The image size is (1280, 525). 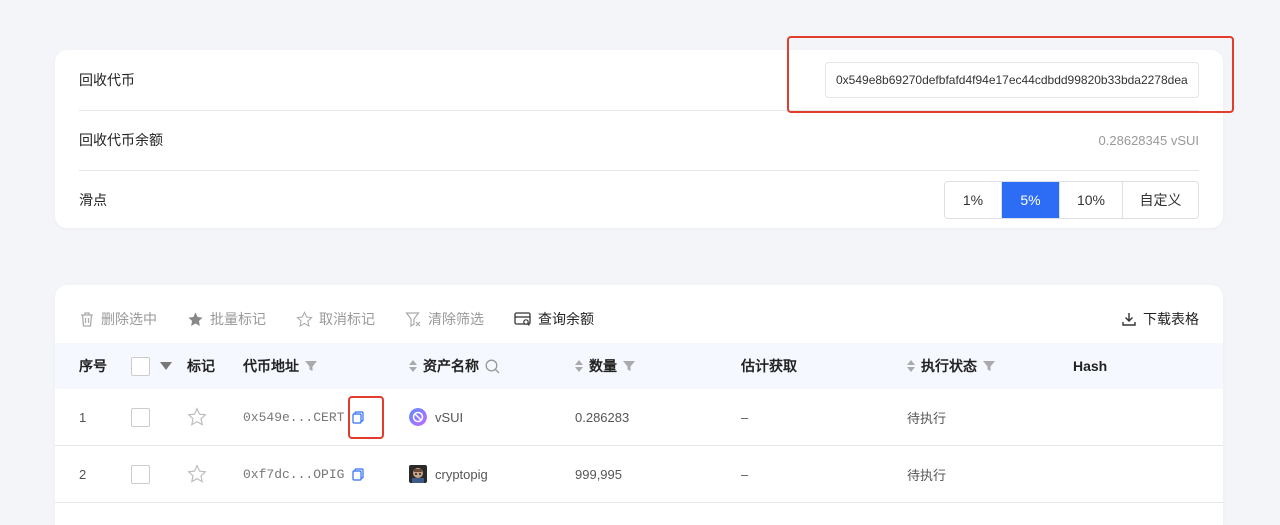 What do you see at coordinates (1160, 200) in the screenshot?
I see `slippage-option-custom: 自定义` at bounding box center [1160, 200].